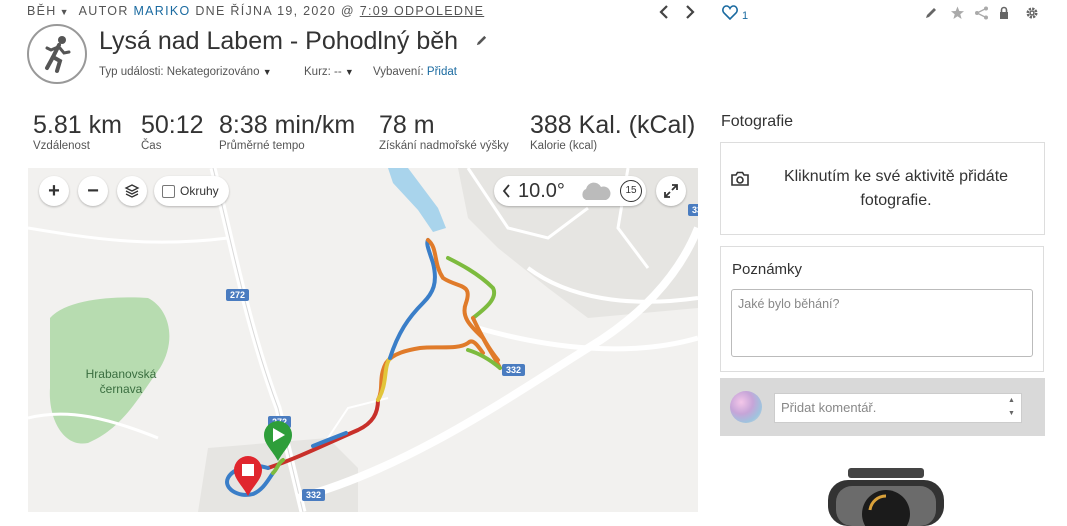  What do you see at coordinates (957, 14) in the screenshot?
I see `star-icon` at bounding box center [957, 14].